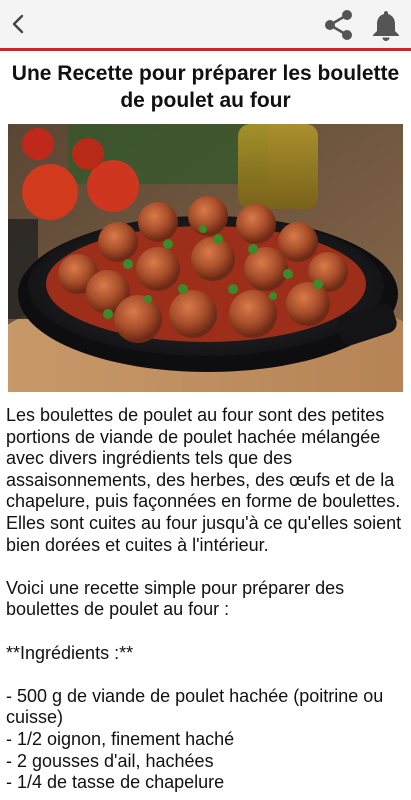  What do you see at coordinates (115, 782) in the screenshot?
I see `ingredient-item: - 1/4 de tasse de chapelure` at bounding box center [115, 782].